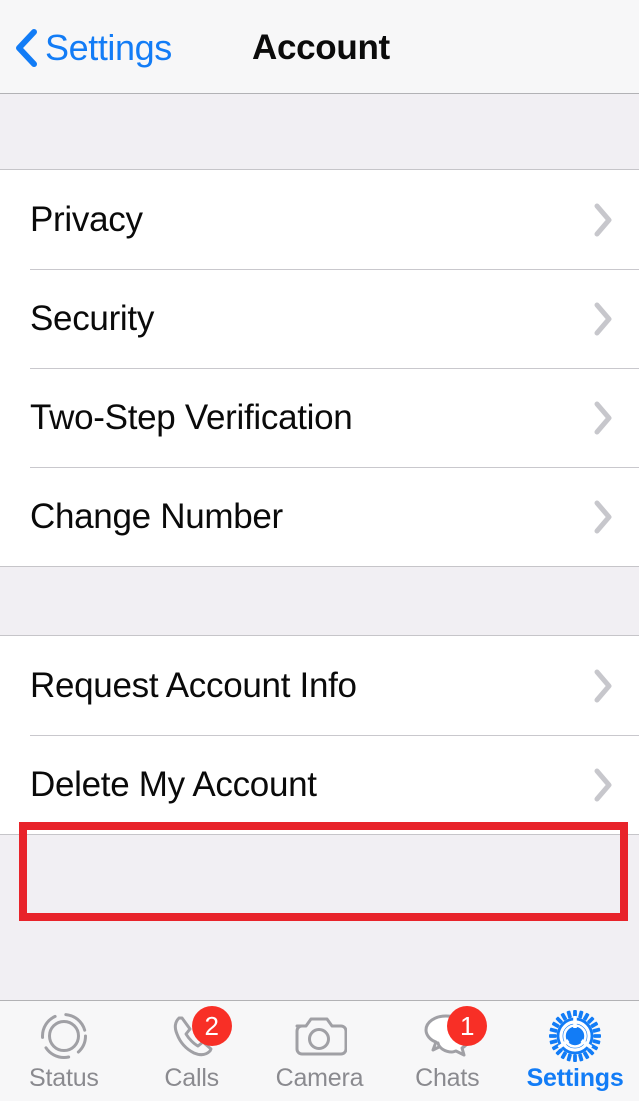 The height and width of the screenshot is (1101, 639). Describe the element at coordinates (319, 318) in the screenshot. I see `settings-row-security: Security` at that location.